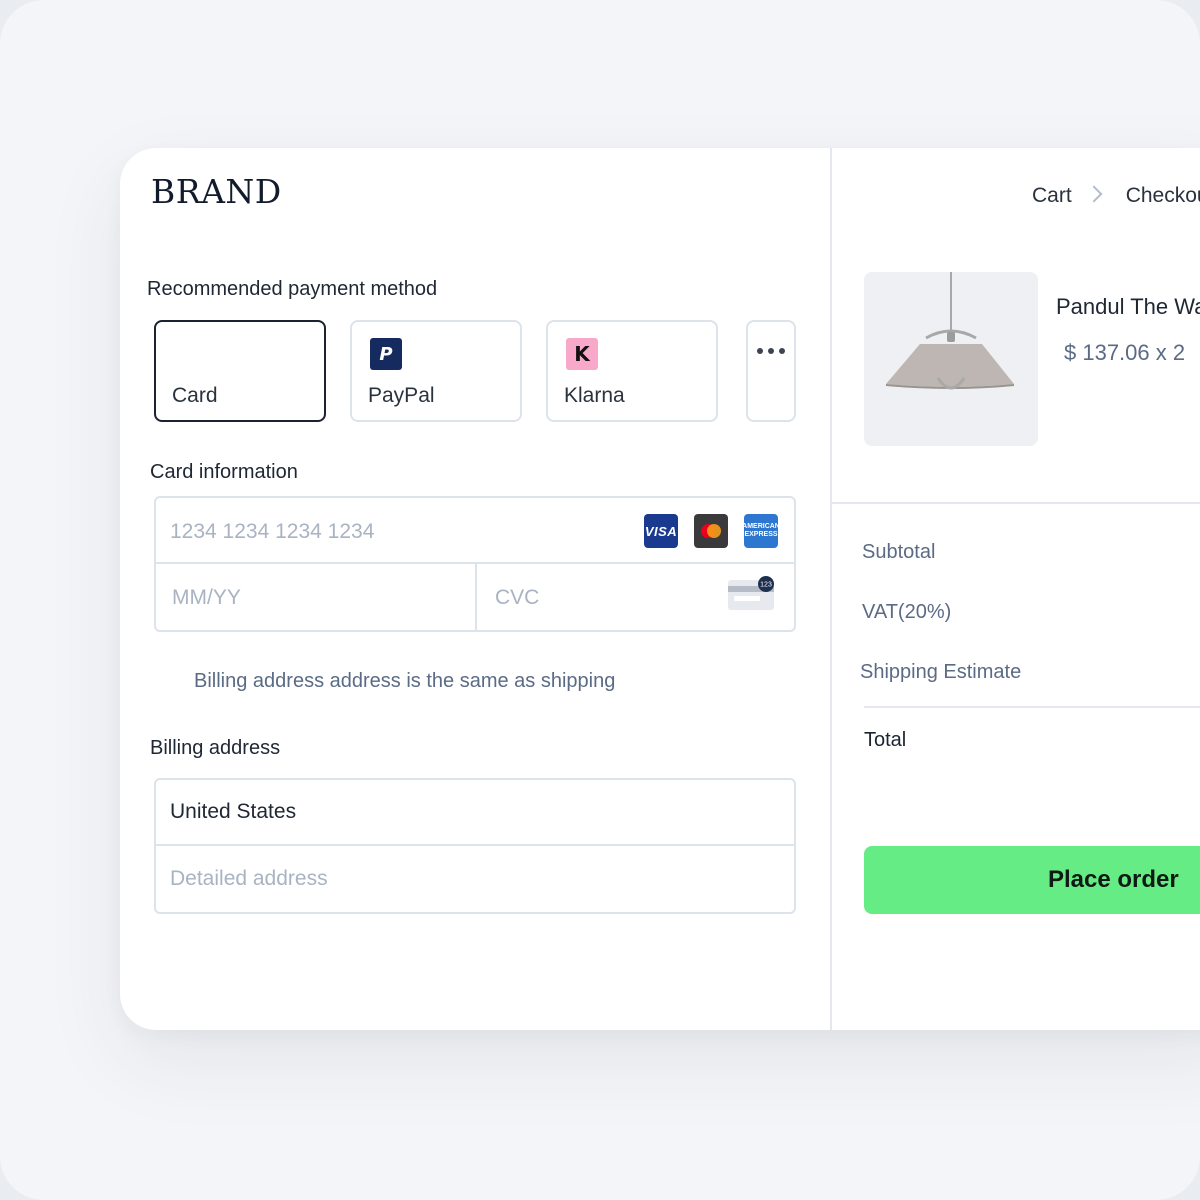 This screenshot has width=1200, height=1200. What do you see at coordinates (215, 748) in the screenshot?
I see `billing-address-label: Billing address` at bounding box center [215, 748].